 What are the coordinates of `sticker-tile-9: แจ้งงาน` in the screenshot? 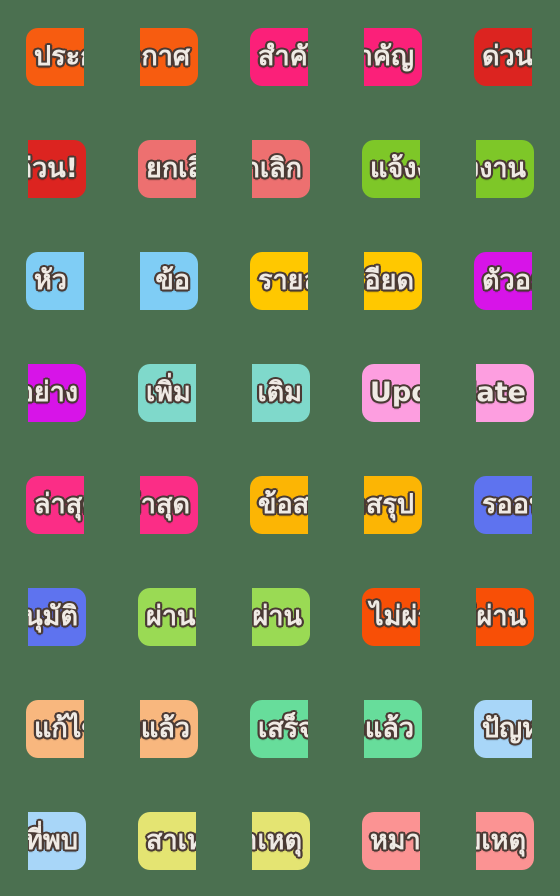 It's located at (391, 169).